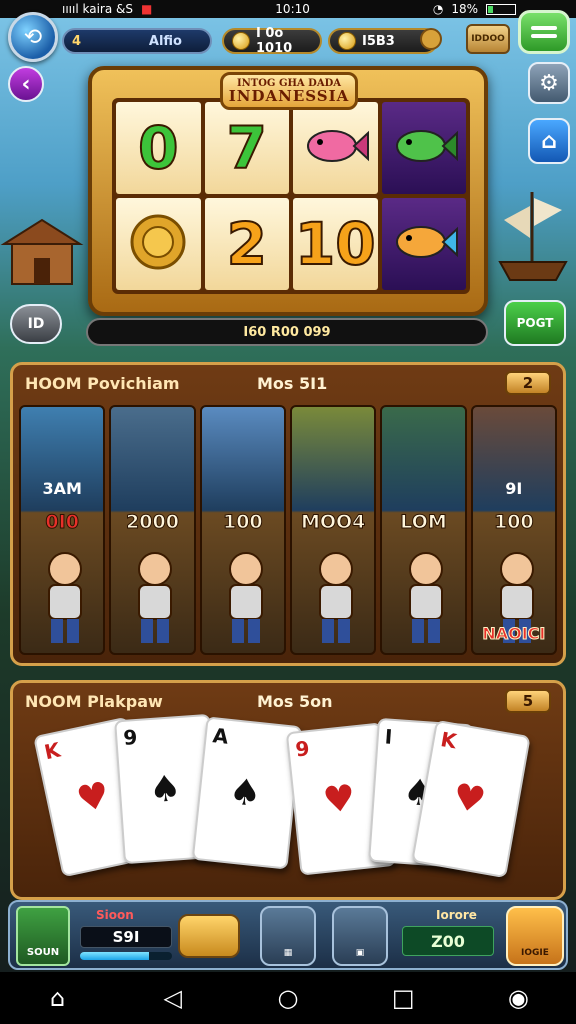 The height and width of the screenshot is (1024, 576). Describe the element at coordinates (389, 736) in the screenshot. I see `playing-card-rank: I` at that location.